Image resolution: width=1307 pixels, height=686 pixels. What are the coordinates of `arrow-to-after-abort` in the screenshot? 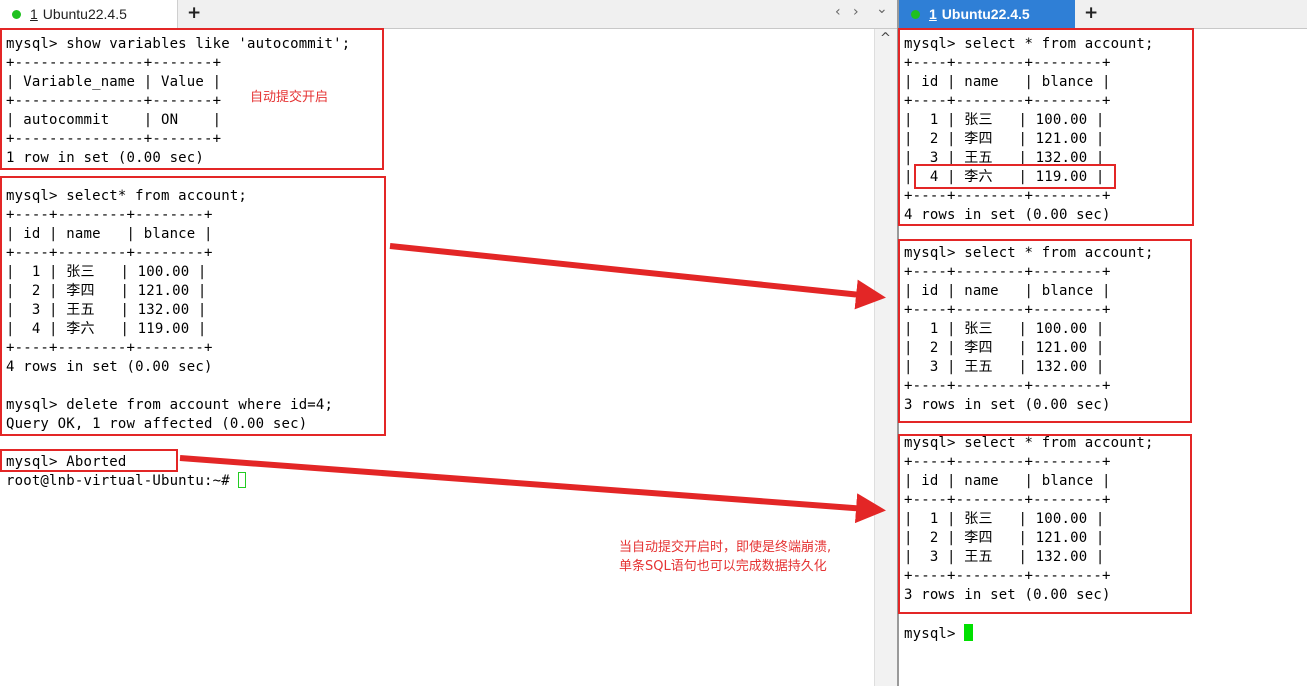 It's located at (532, 489).